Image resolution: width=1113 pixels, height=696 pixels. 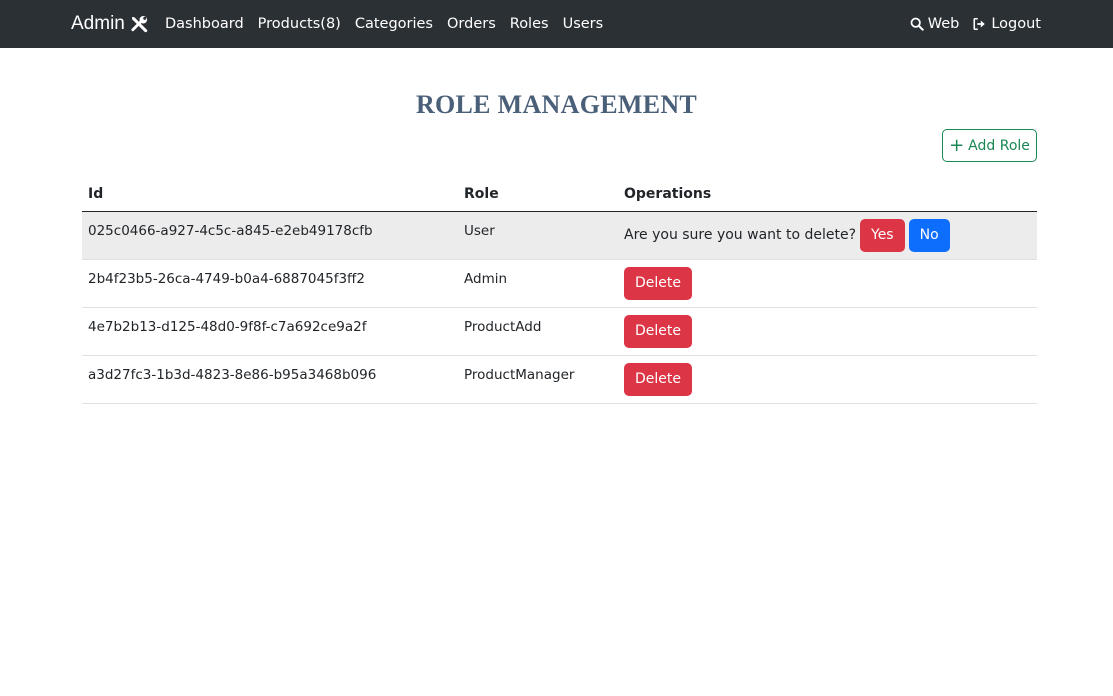 I want to click on nav-orders: Orders, so click(x=471, y=24).